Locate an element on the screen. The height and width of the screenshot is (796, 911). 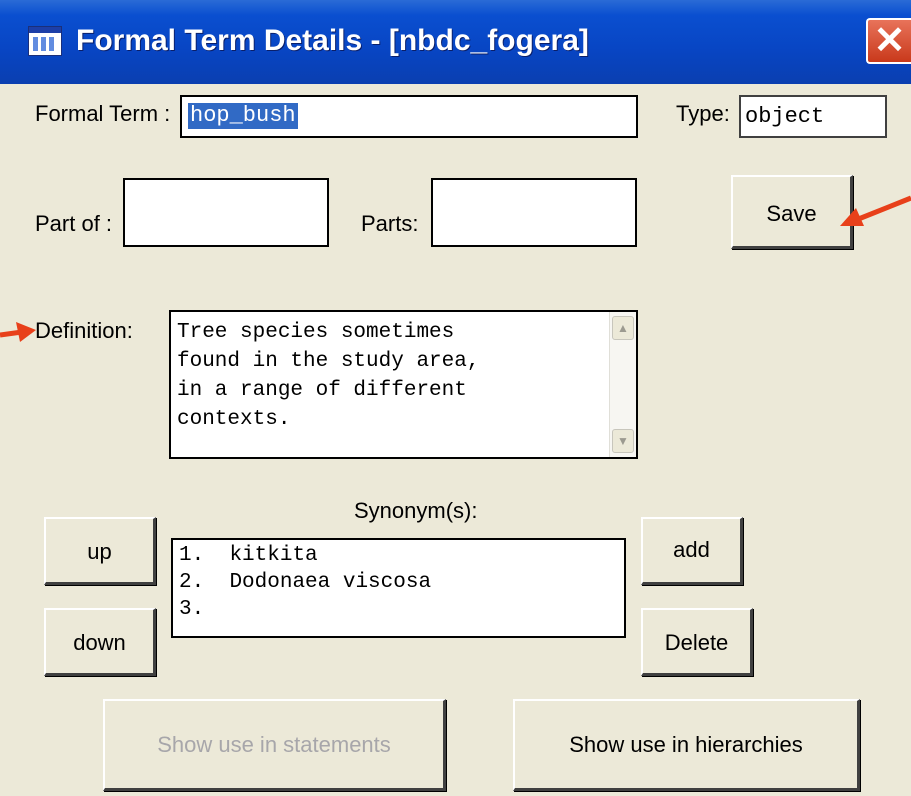
scroll-up-icon: ▲ is located at coordinates (623, 328).